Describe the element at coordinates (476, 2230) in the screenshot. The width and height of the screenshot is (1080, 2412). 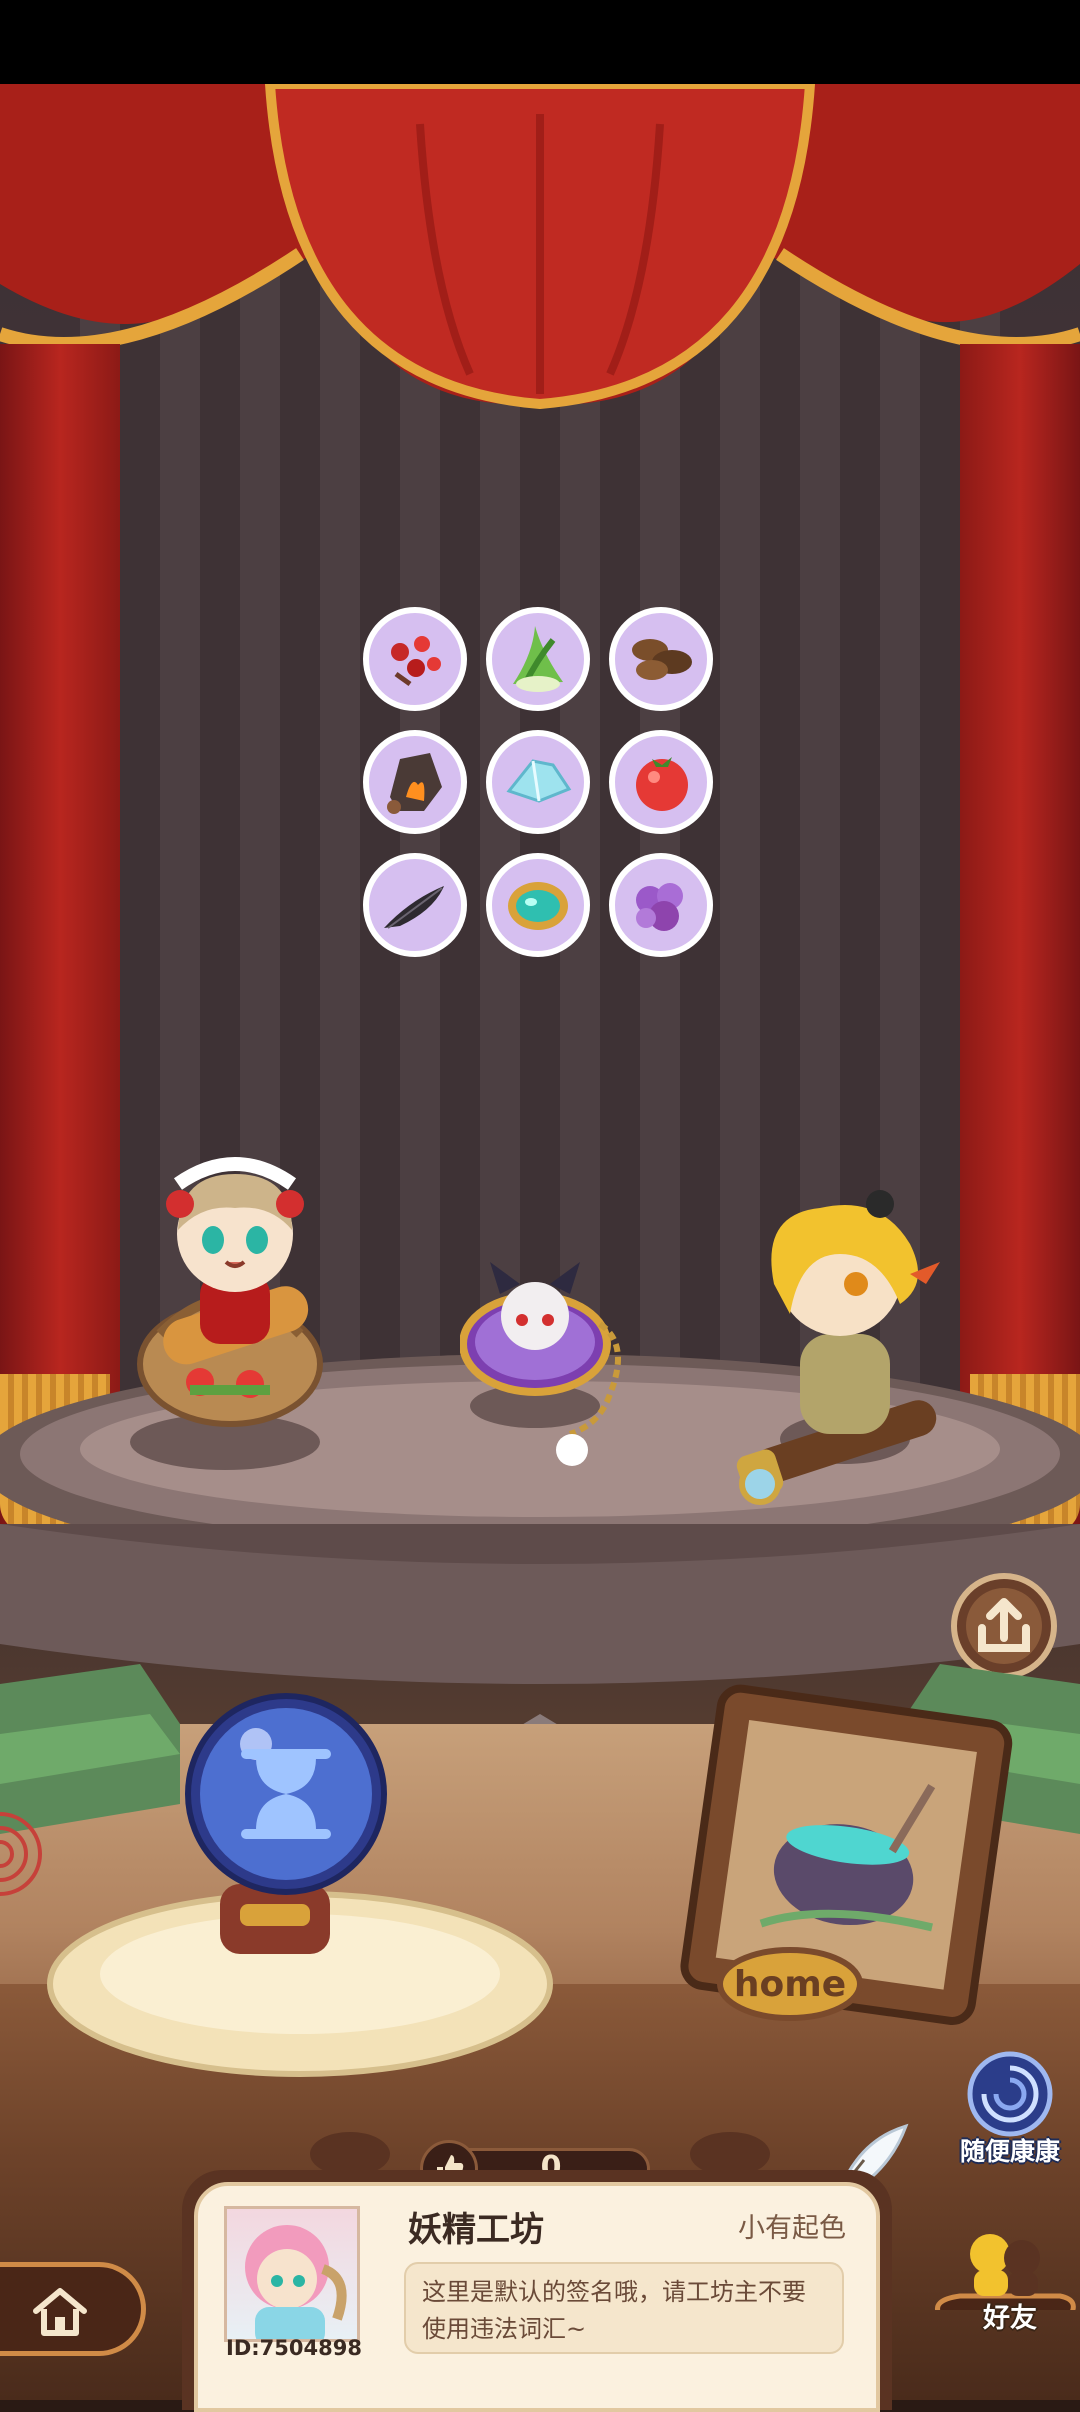
I see `workshop-name: 妖精工坊` at that location.